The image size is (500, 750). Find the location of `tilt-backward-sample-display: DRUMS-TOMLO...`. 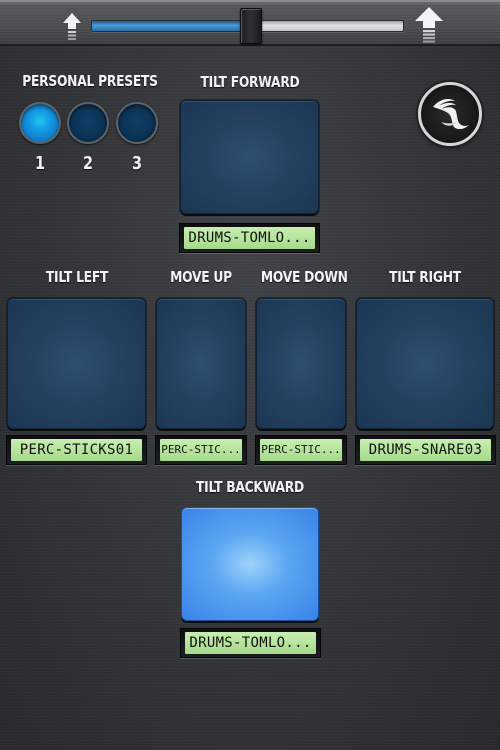

tilt-backward-sample-display: DRUMS-TOMLO... is located at coordinates (250, 643).